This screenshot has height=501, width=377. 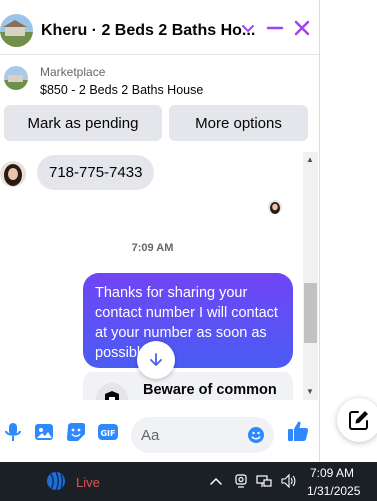 What do you see at coordinates (88, 482) in the screenshot?
I see `live-label: Live` at bounding box center [88, 482].